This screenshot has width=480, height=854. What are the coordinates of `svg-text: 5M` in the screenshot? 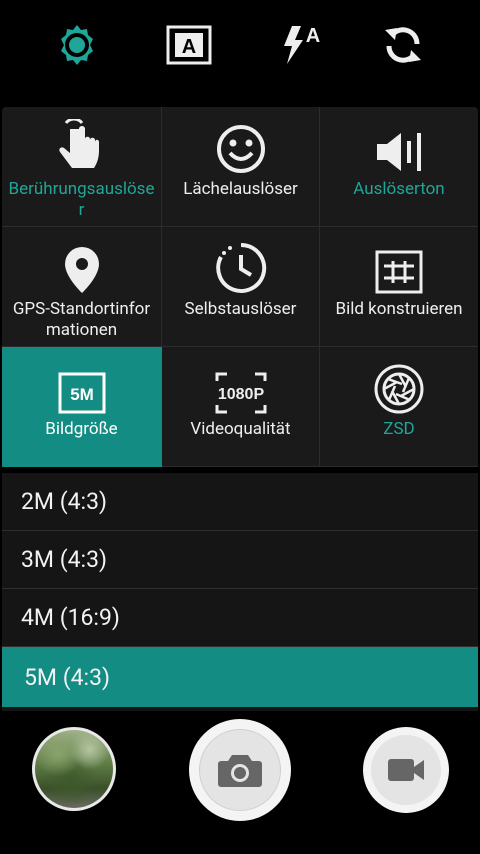 It's located at (82, 394).